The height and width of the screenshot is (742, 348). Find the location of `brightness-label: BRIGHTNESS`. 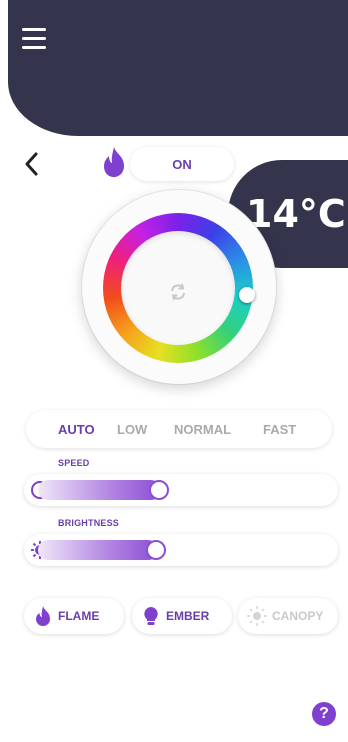

brightness-label: BRIGHTNESS is located at coordinates (89, 523).